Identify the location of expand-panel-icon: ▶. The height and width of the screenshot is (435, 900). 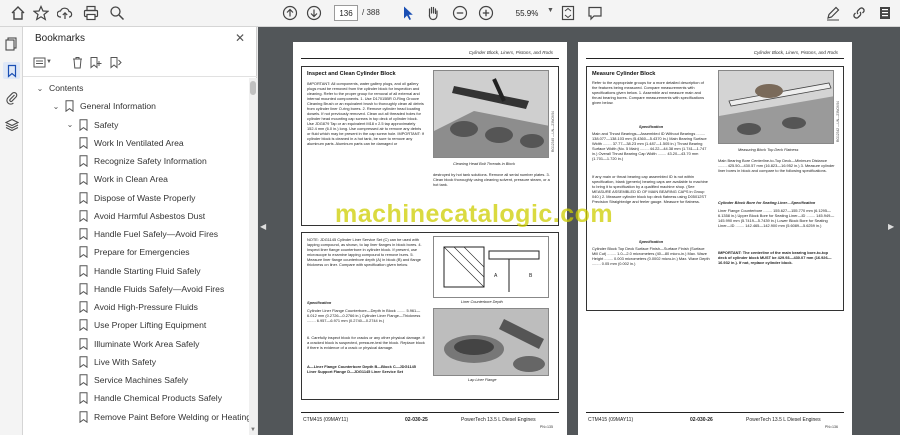
(891, 226).